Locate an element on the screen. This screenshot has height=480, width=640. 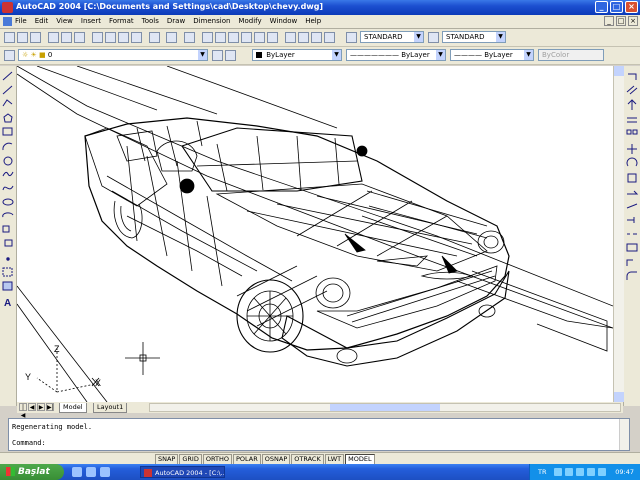
save-icon is located at coordinates (35, 37).